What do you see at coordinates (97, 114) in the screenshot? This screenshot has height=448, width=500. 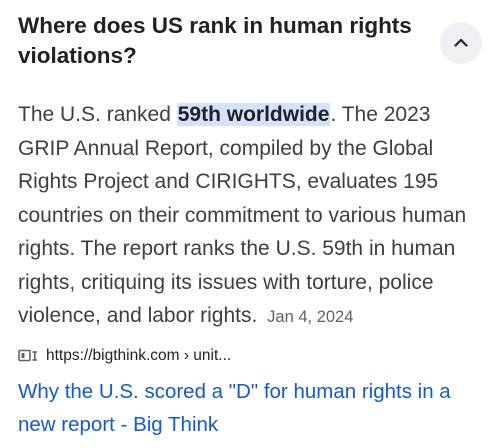 I see `answer-text-before: The U.S. ranked` at bounding box center [97, 114].